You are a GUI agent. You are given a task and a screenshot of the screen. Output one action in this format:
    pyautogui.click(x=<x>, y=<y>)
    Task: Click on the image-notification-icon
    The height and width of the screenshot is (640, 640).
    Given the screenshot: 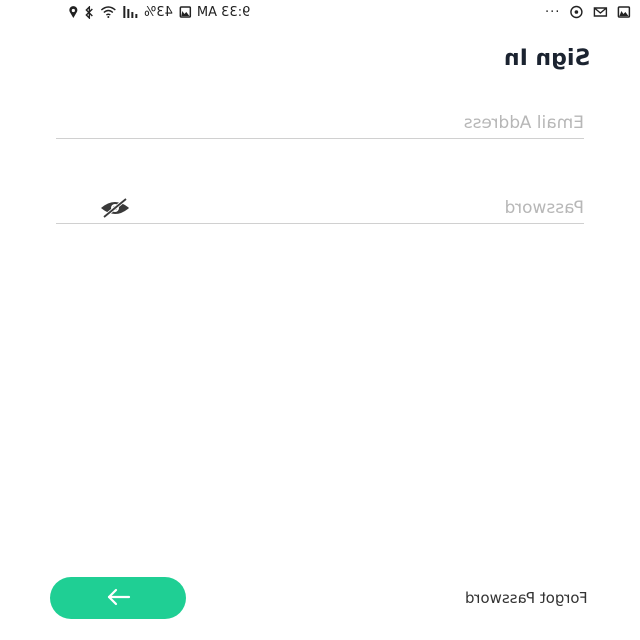 What is the action you would take?
    pyautogui.click(x=623, y=12)
    